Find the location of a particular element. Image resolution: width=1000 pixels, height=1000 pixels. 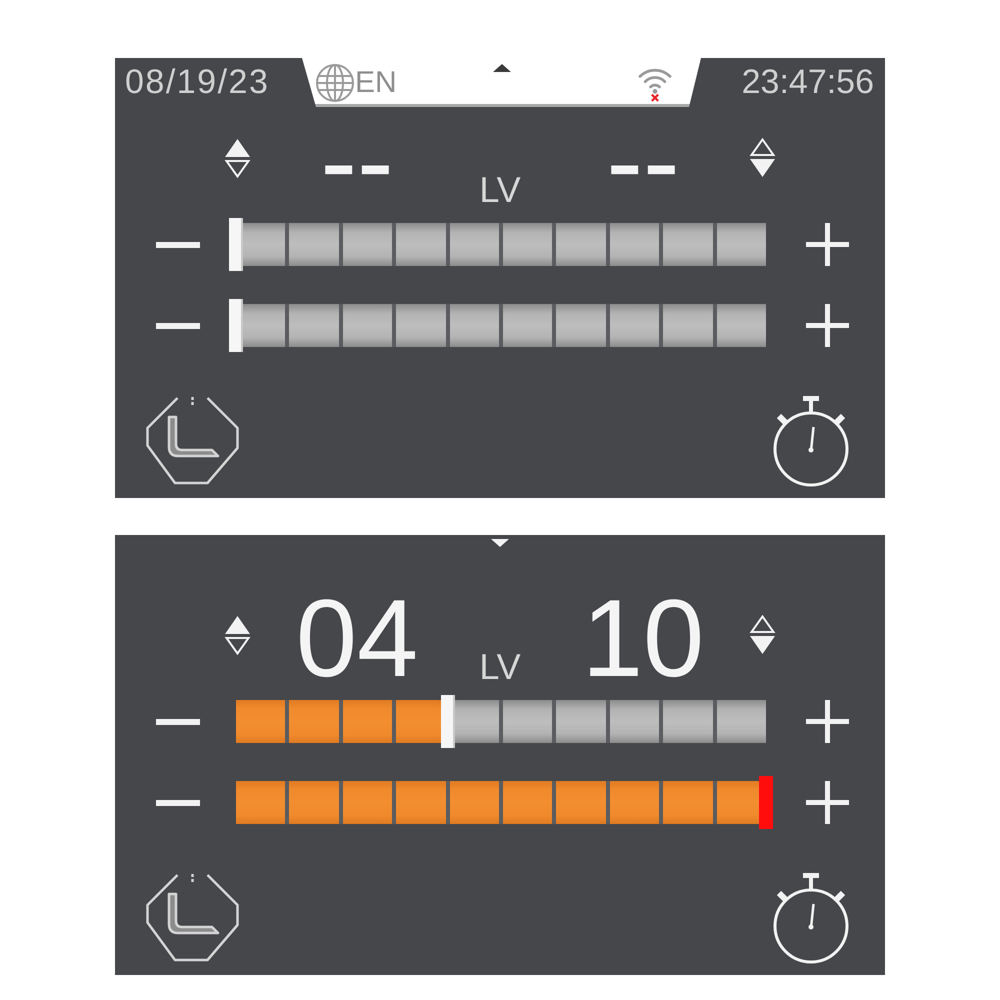

date-label: 08/19/23 is located at coordinates (197, 82).